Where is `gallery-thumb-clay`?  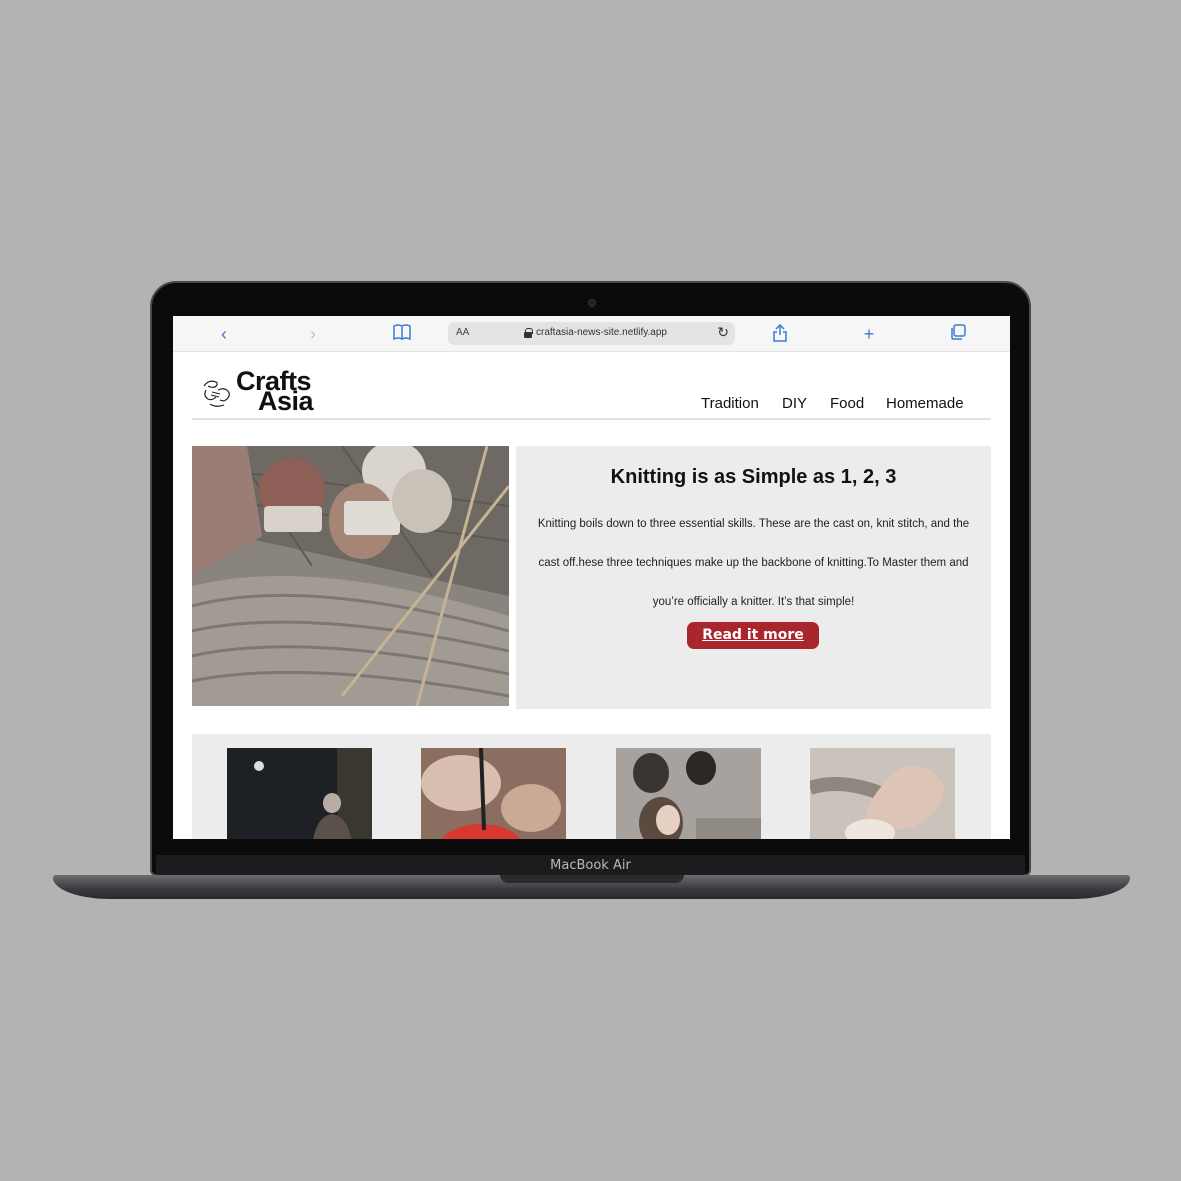
gallery-thumb-clay is located at coordinates (882, 793).